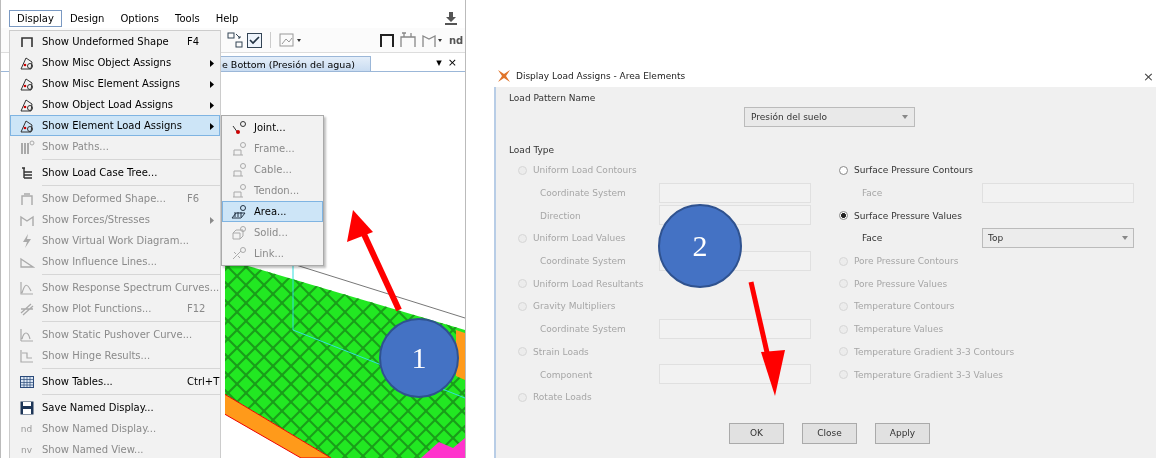  What do you see at coordinates (566, 374) in the screenshot?
I see `field-label: Component` at bounding box center [566, 374].